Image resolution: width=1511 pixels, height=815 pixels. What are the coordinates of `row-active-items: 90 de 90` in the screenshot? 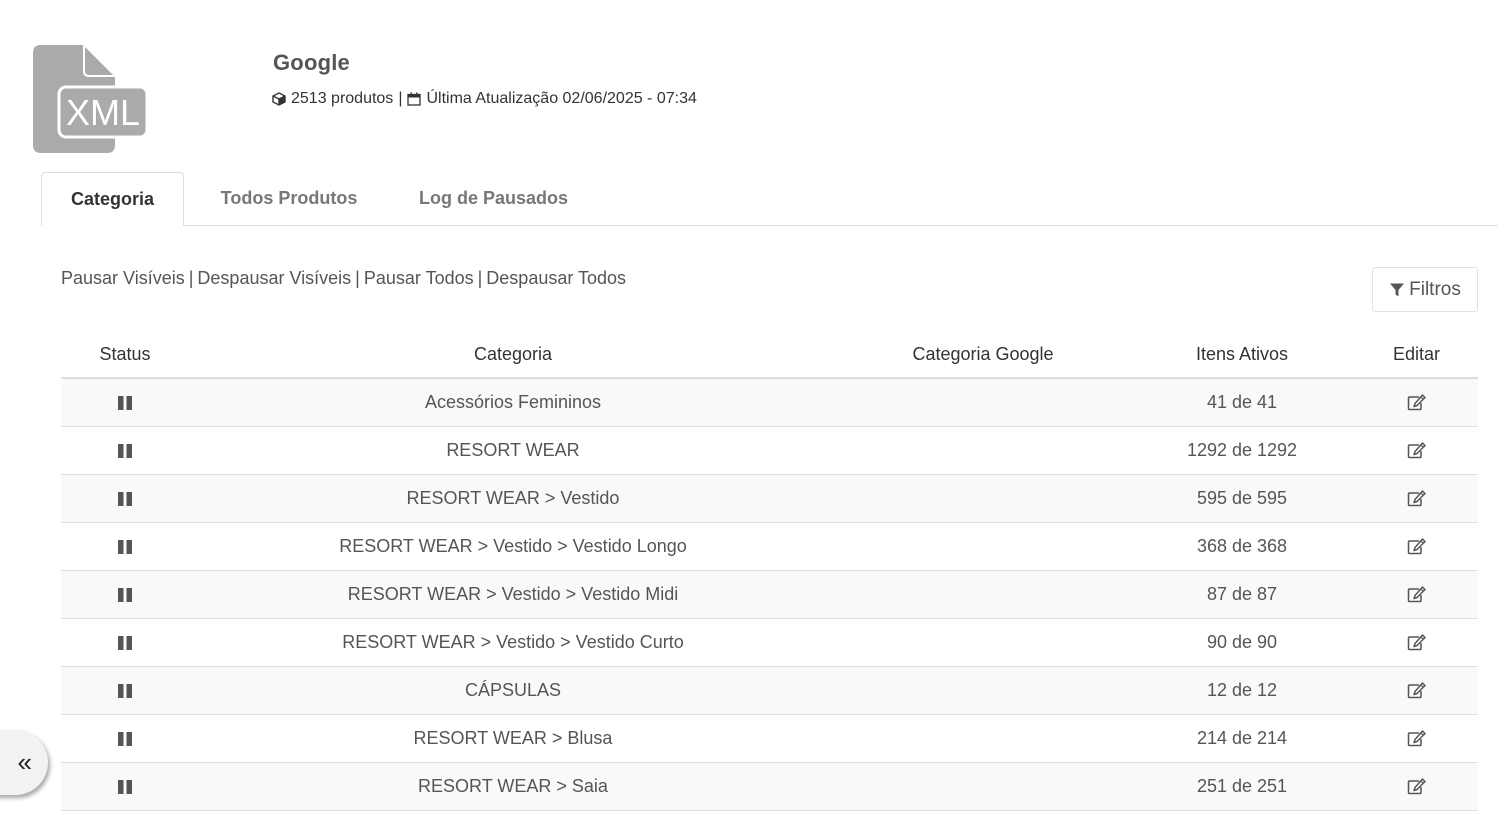 It's located at (1242, 642).